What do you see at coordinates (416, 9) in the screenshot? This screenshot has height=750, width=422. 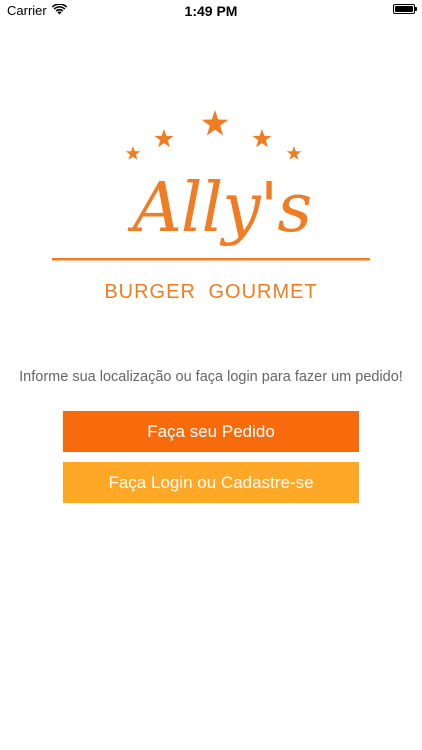 I see `battery-tip` at bounding box center [416, 9].